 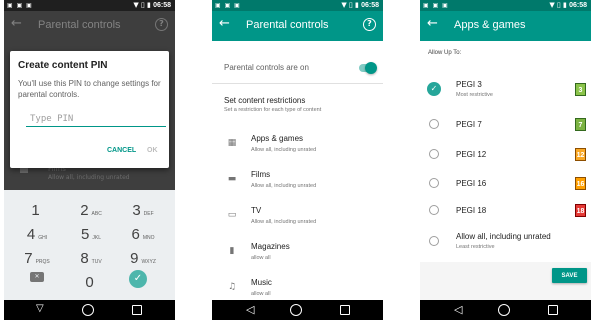 What do you see at coordinates (445, 53) in the screenshot?
I see `allow-up-to-label: Allow Up To:` at bounding box center [445, 53].